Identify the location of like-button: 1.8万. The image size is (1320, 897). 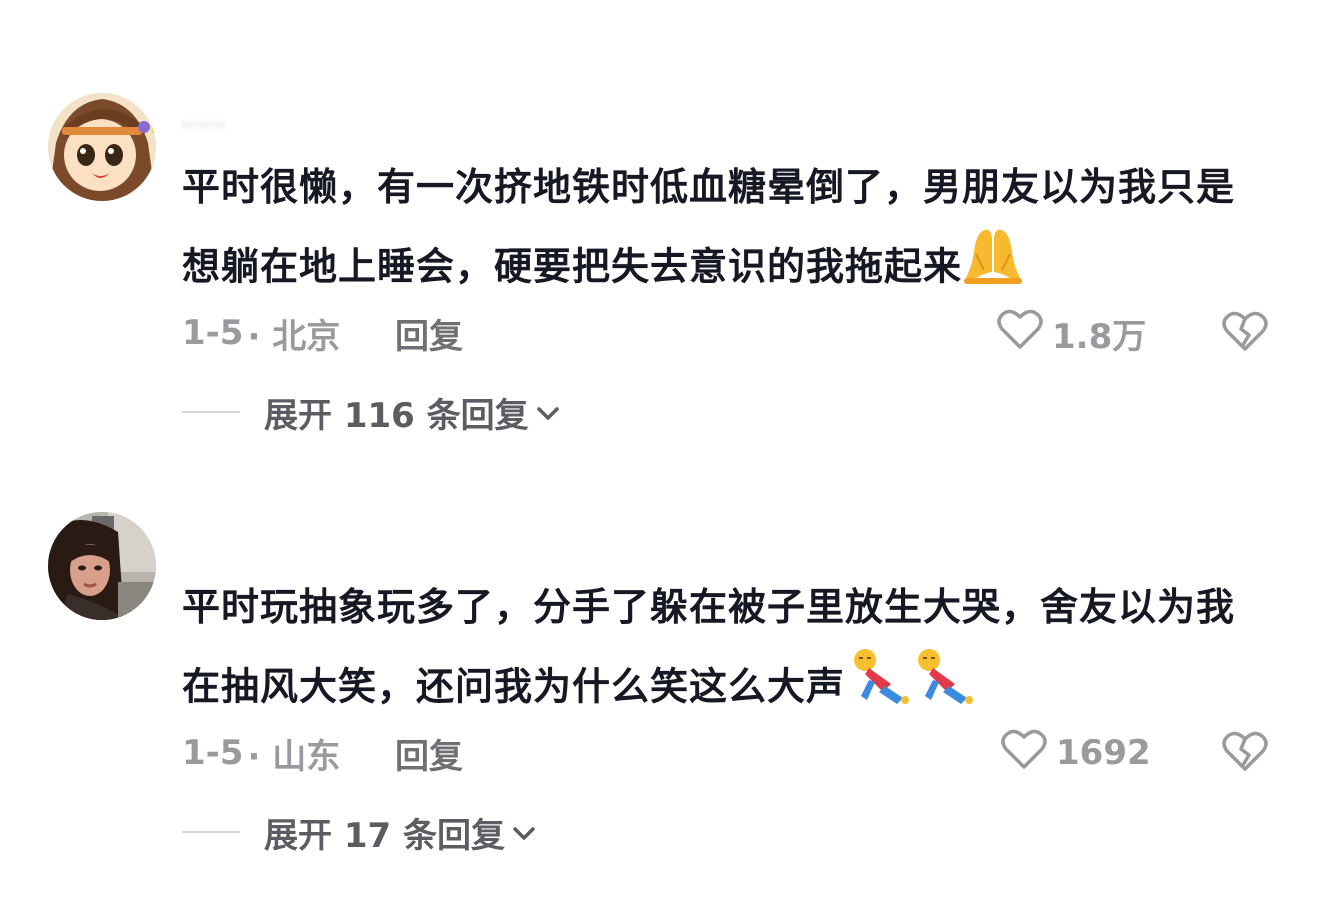
(1071, 333).